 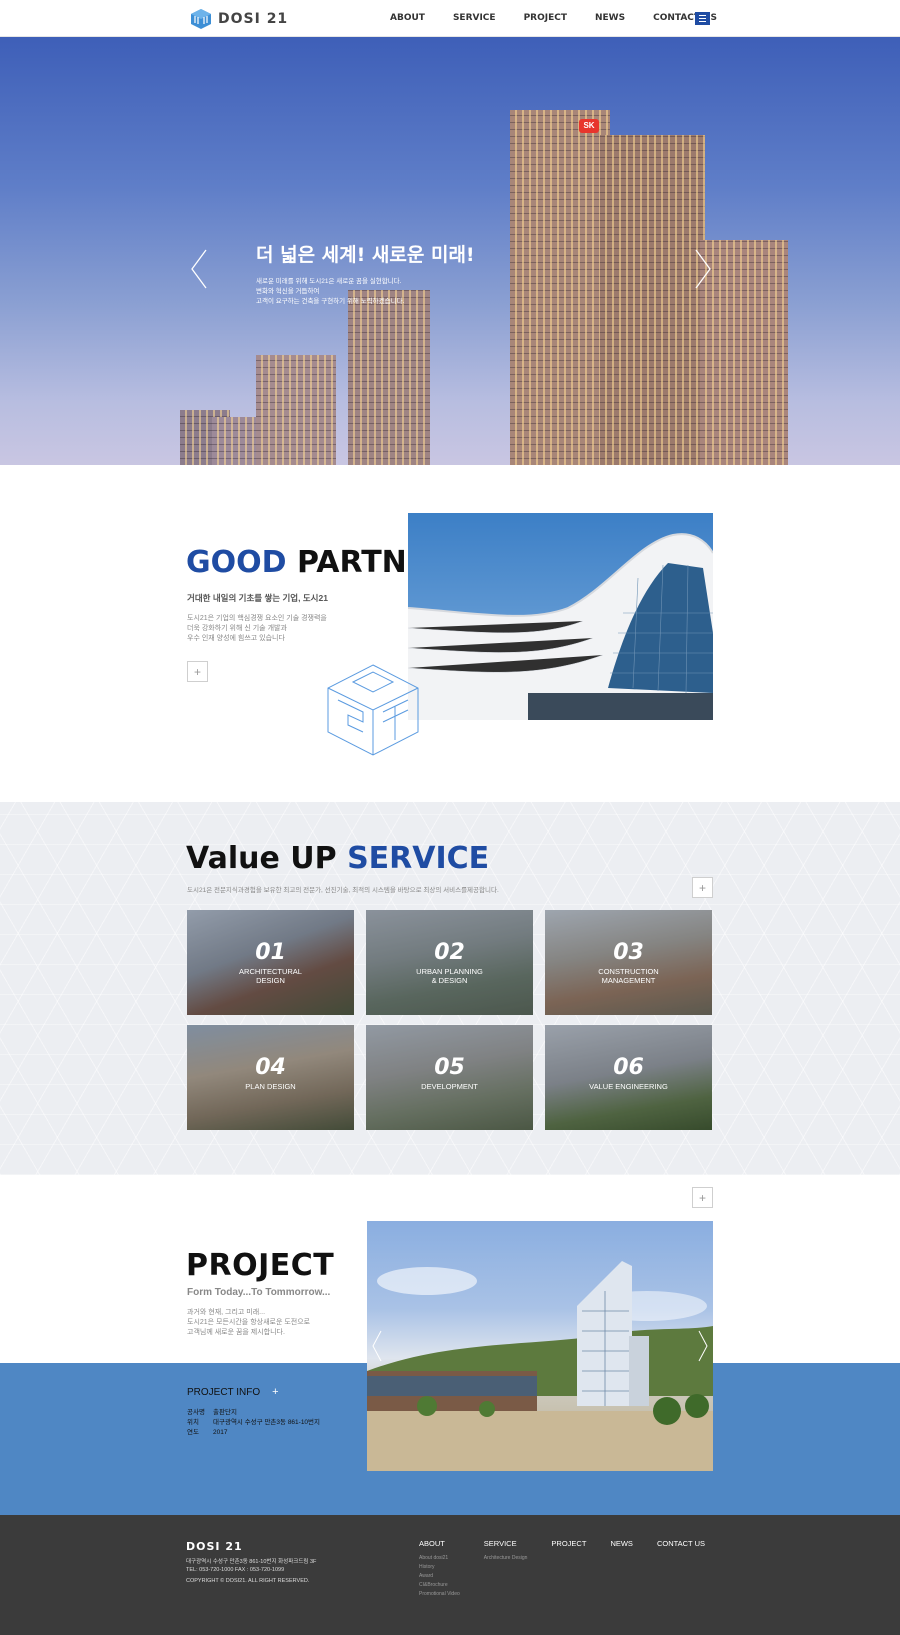 I want to click on project-info-row: 연도 2017, so click(x=253, y=1433).